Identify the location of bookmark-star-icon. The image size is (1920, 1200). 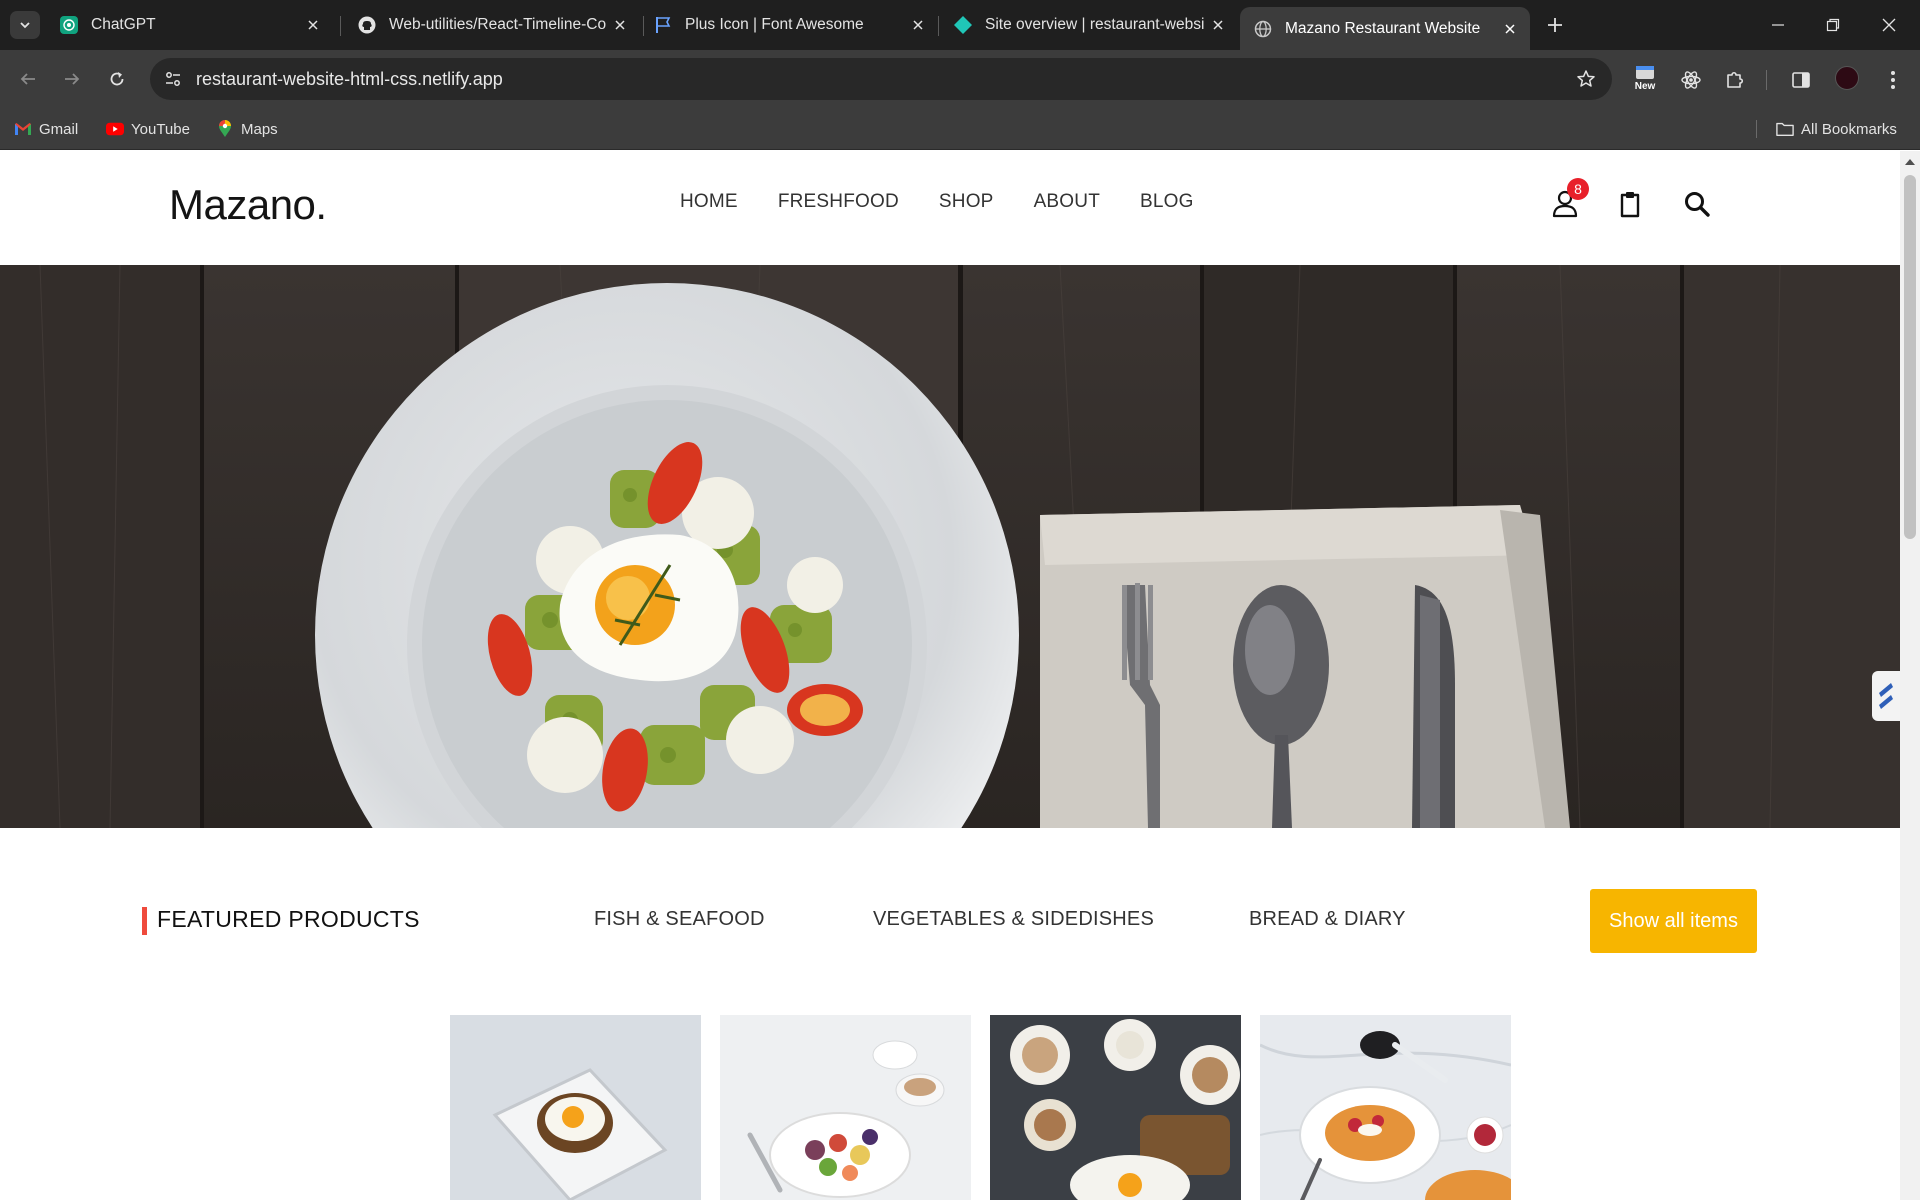
(1586, 79).